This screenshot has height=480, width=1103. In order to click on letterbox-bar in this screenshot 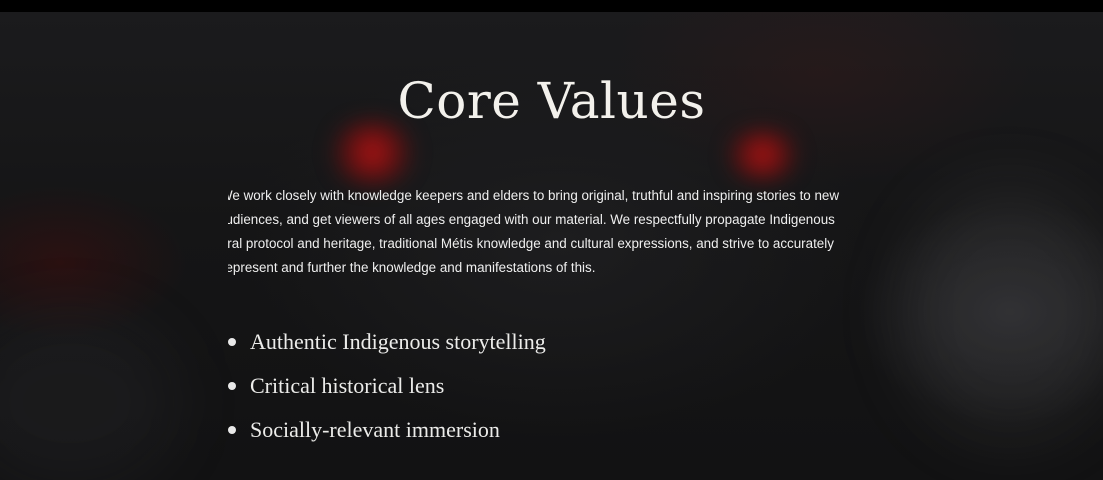, I will do `click(551, 6)`.